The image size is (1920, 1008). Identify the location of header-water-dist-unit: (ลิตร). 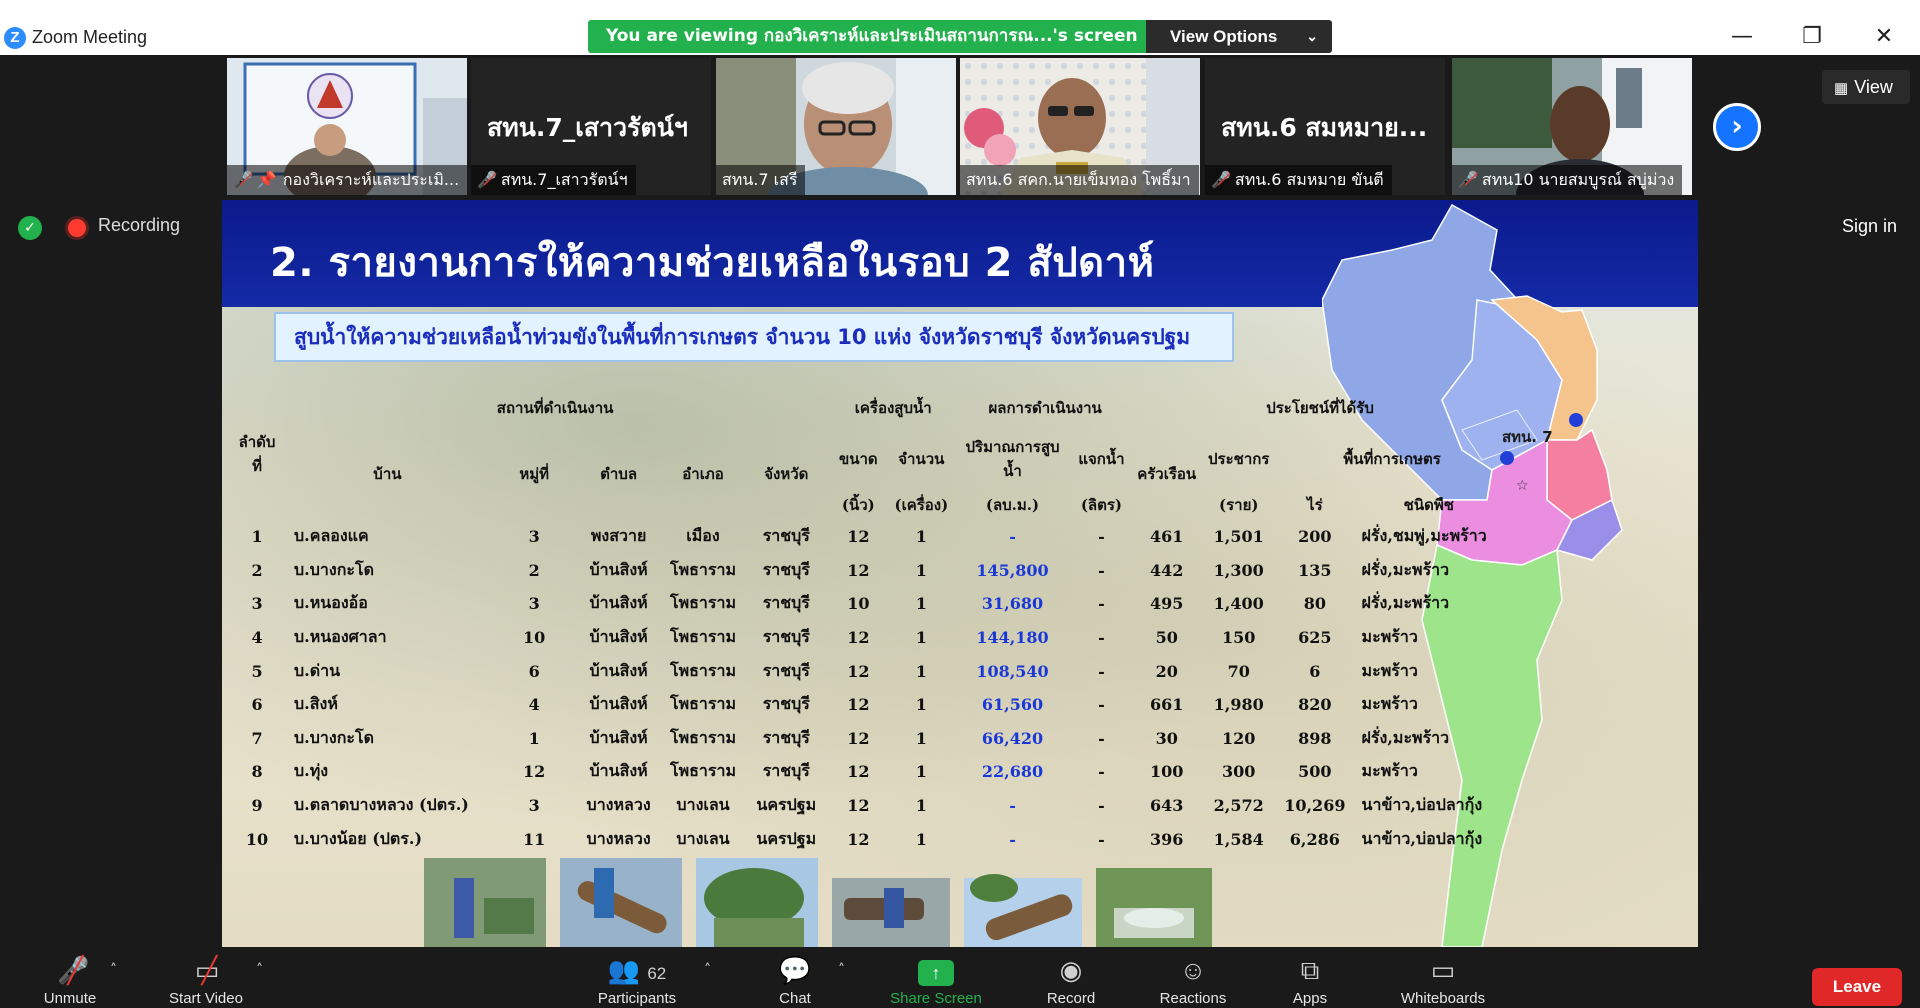
(1101, 505).